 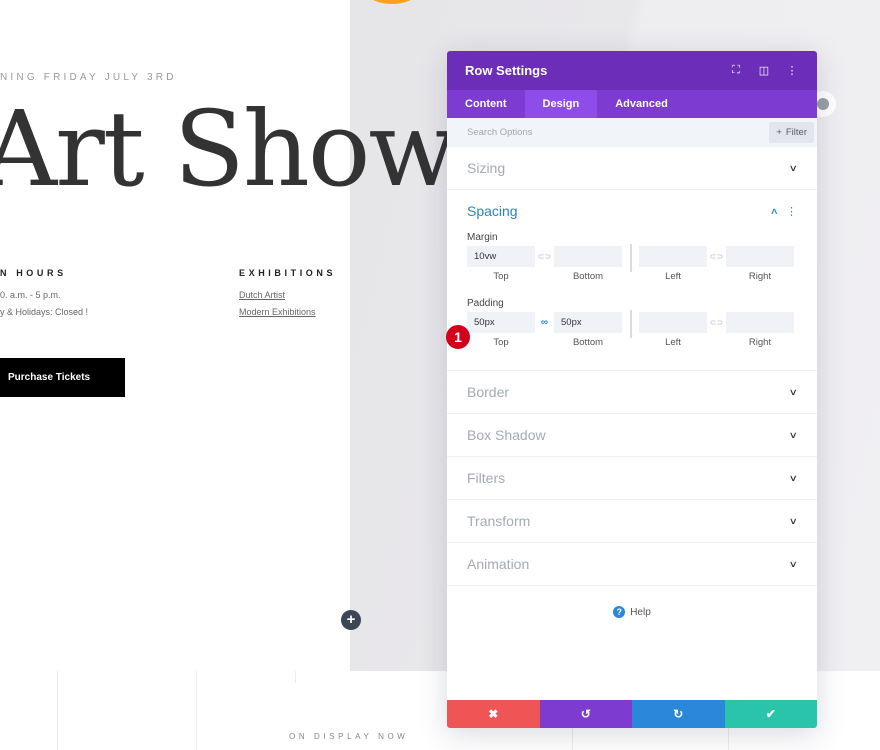 What do you see at coordinates (775, 210) in the screenshot?
I see `chevron-up-icon: ∧` at bounding box center [775, 210].